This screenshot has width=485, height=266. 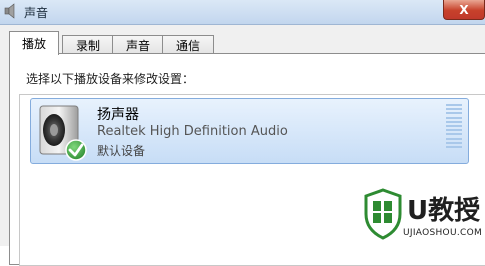 I want to click on close-icon: X, so click(x=464, y=9).